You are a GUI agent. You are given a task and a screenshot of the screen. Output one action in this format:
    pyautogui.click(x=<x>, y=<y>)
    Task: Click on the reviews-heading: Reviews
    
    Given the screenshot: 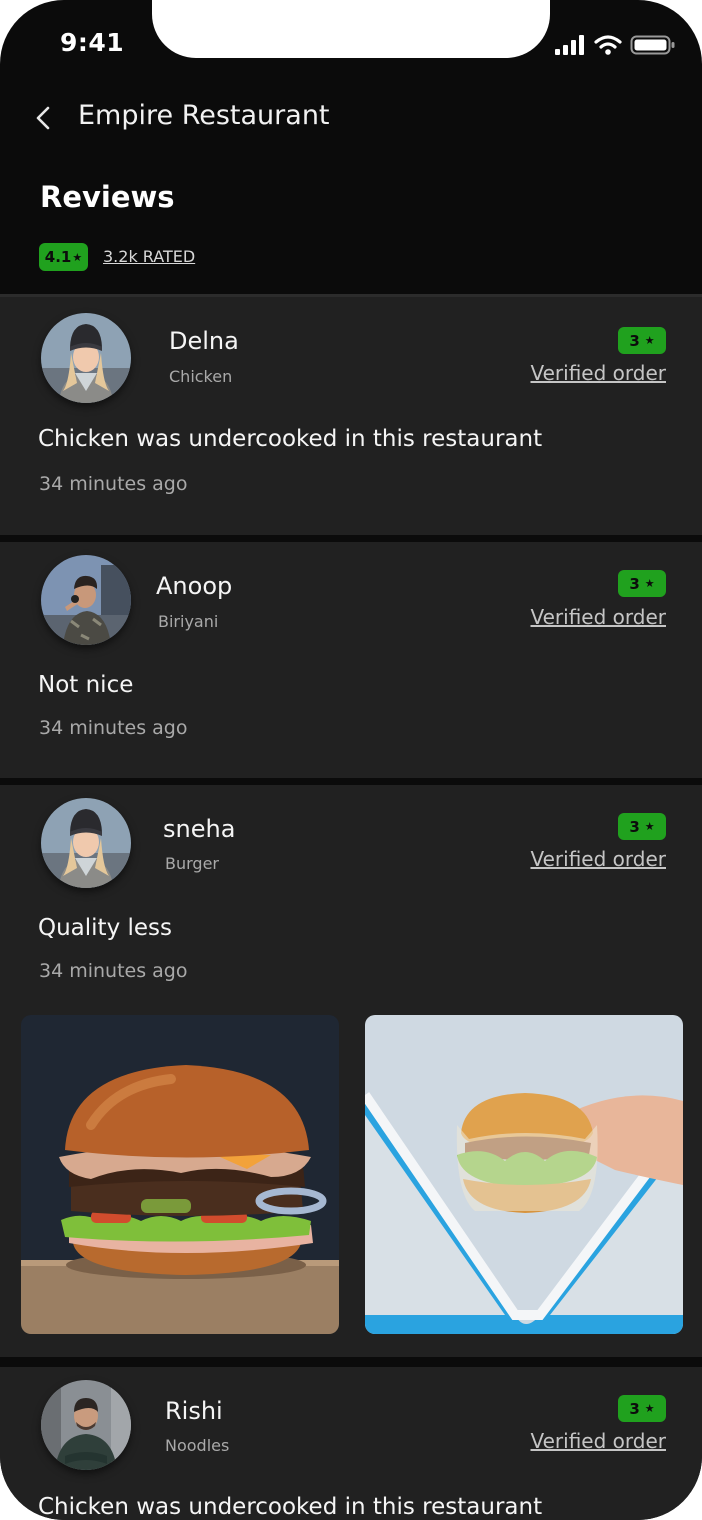 What is the action you would take?
    pyautogui.click(x=107, y=197)
    